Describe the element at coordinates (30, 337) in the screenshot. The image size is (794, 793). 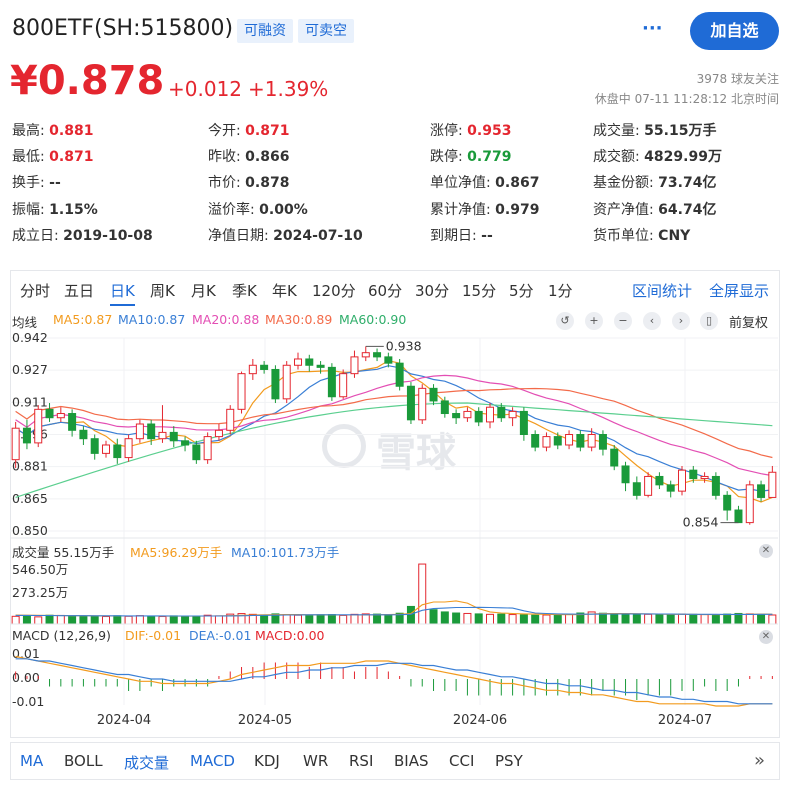
I see `y-tick-label: 0.942` at that location.